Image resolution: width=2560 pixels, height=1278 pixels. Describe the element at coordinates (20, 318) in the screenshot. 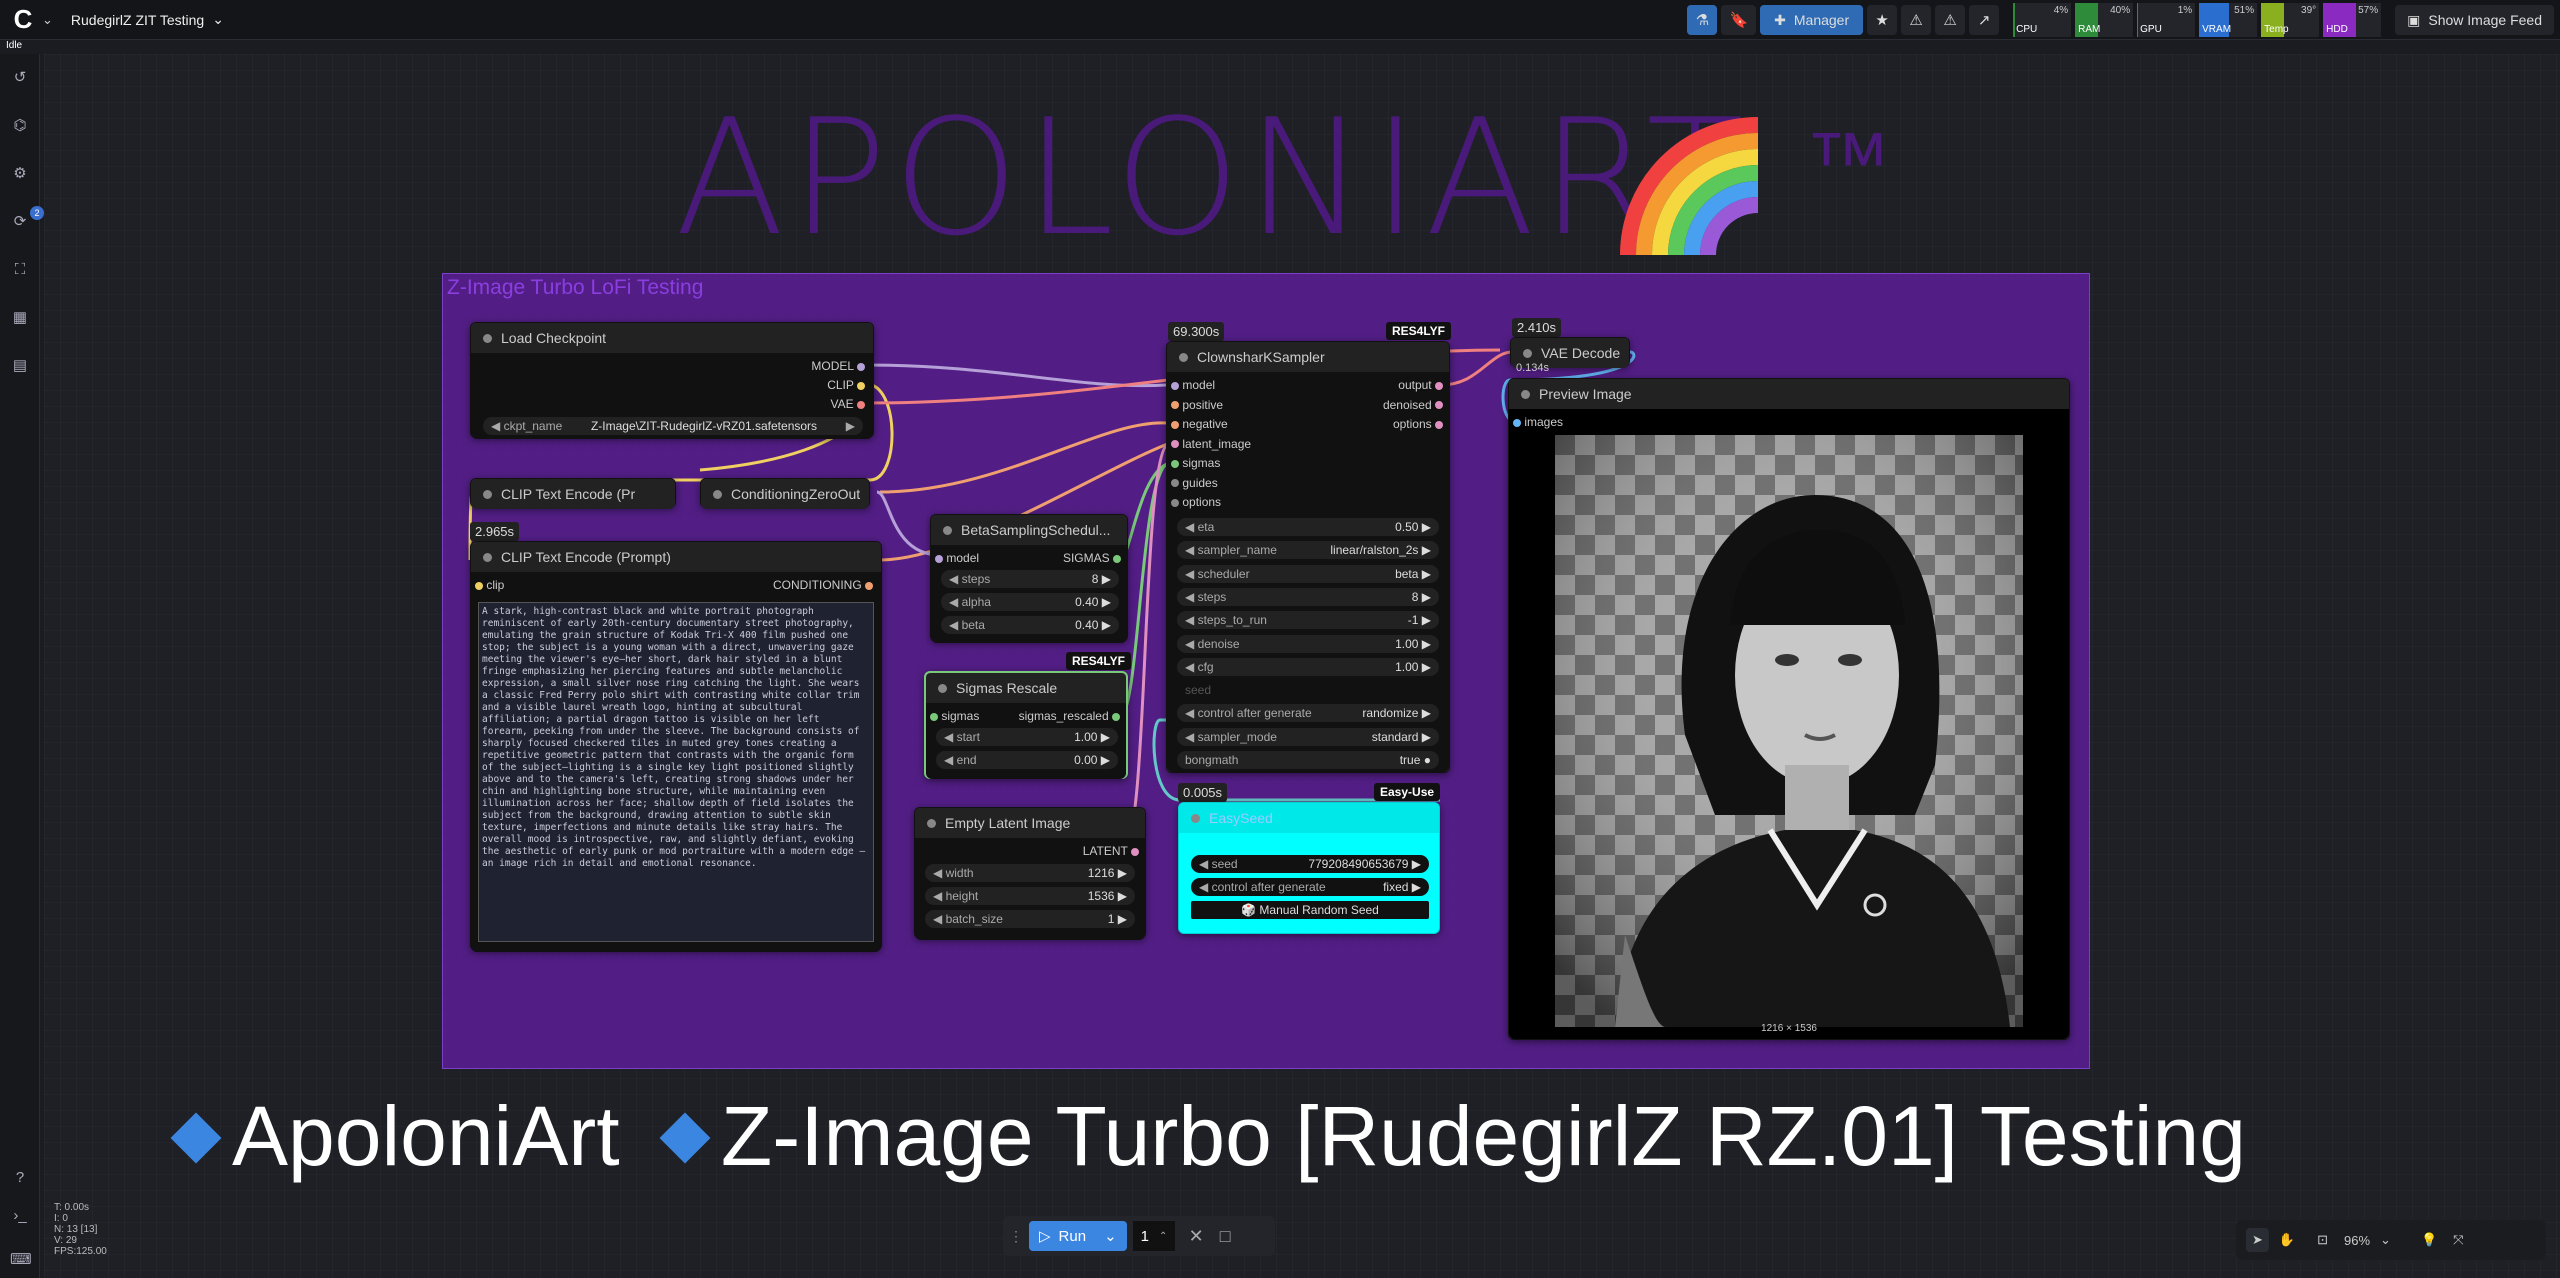

I see `gallery-icon: ▦` at that location.